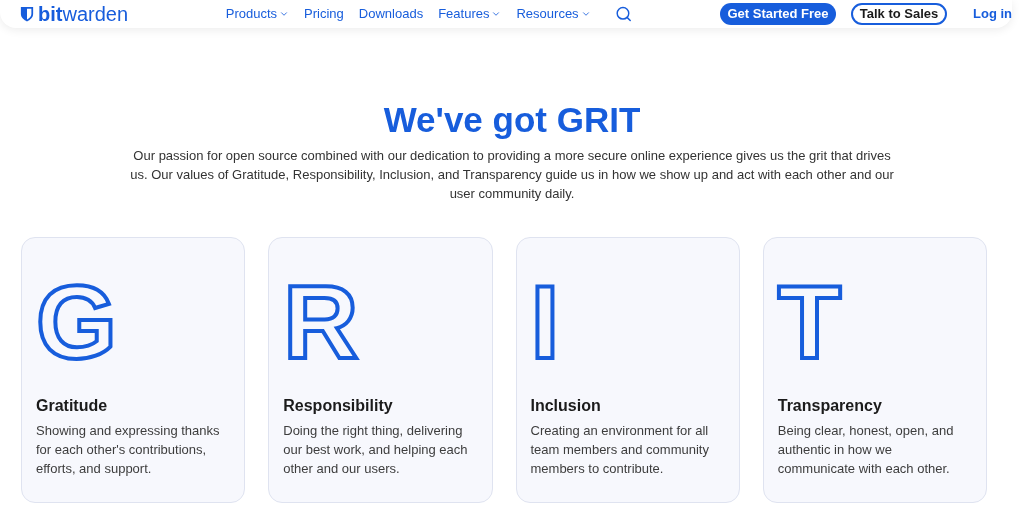 Image resolution: width=1024 pixels, height=527 pixels. I want to click on search-icon, so click(623, 14).